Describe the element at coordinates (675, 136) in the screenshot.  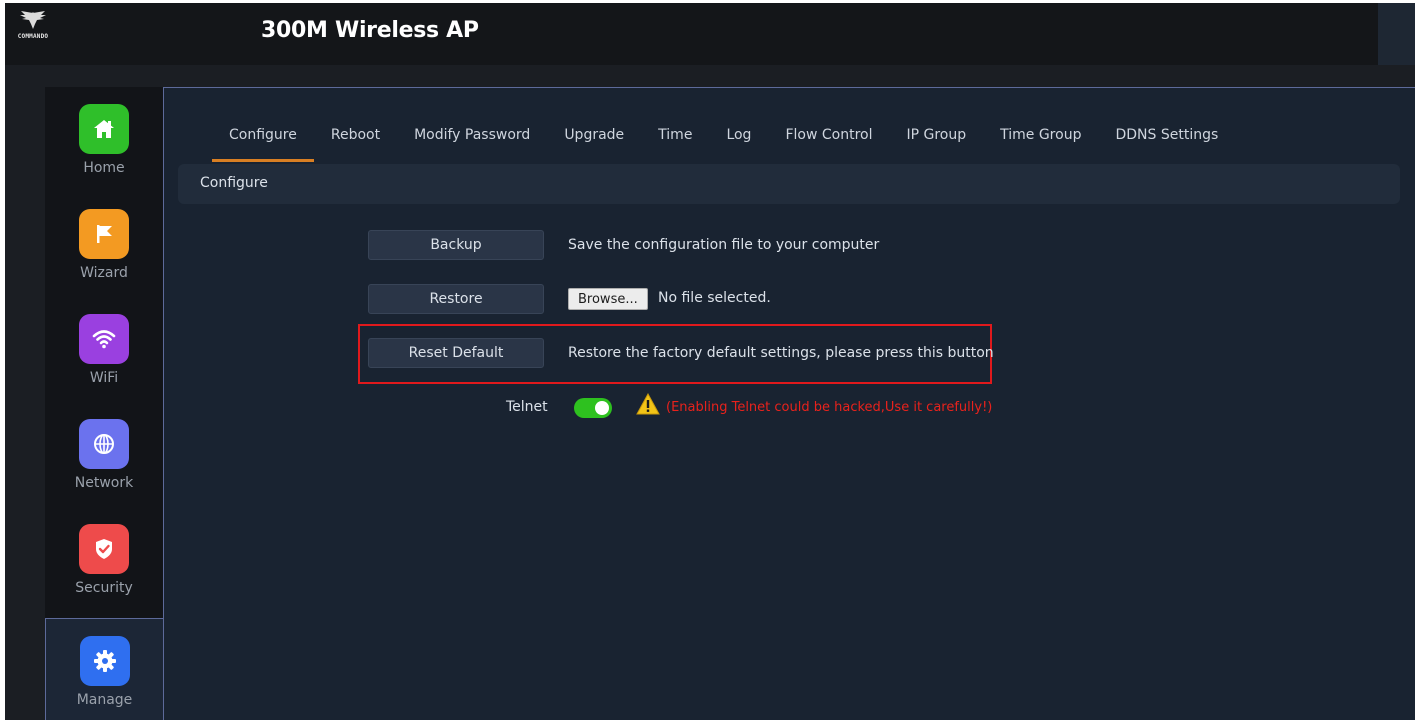
I see `tab-time: Time` at that location.